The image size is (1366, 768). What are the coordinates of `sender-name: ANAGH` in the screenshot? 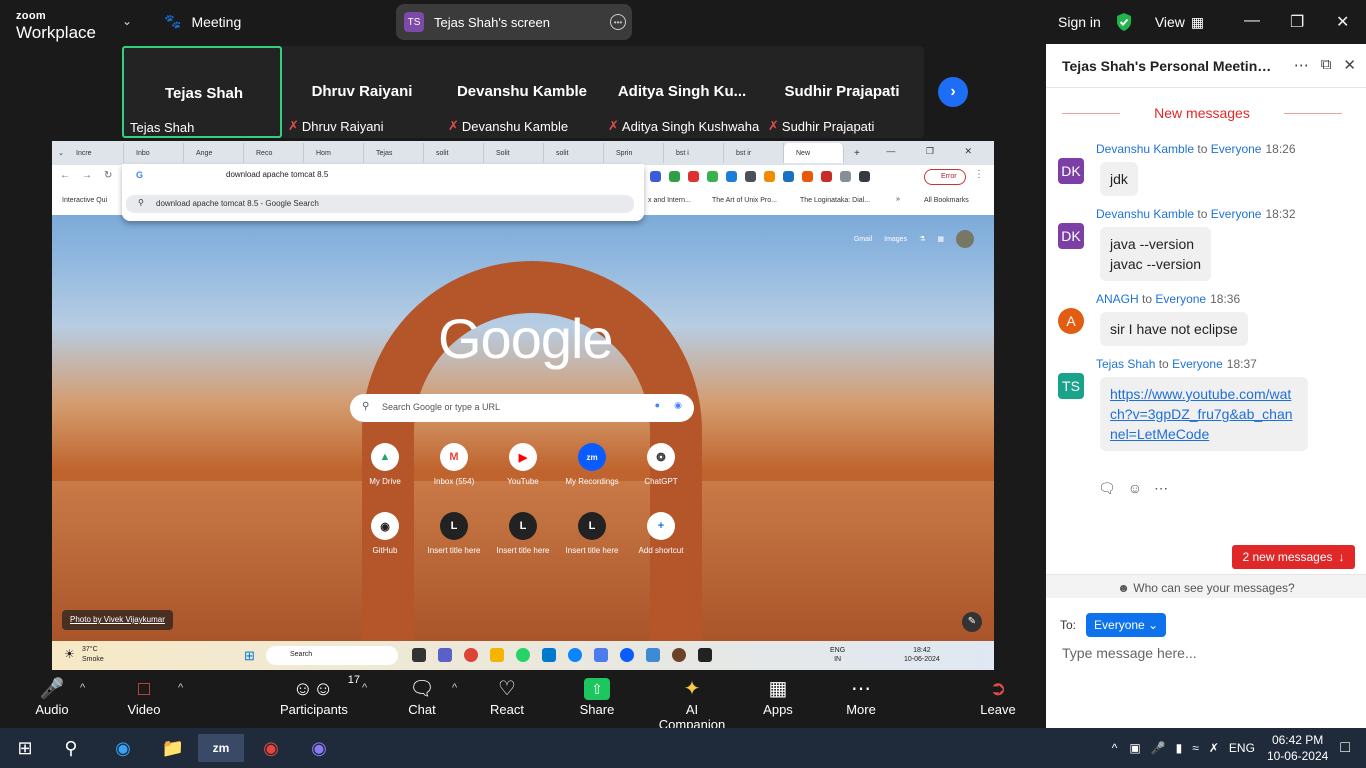 It's located at (1117, 299).